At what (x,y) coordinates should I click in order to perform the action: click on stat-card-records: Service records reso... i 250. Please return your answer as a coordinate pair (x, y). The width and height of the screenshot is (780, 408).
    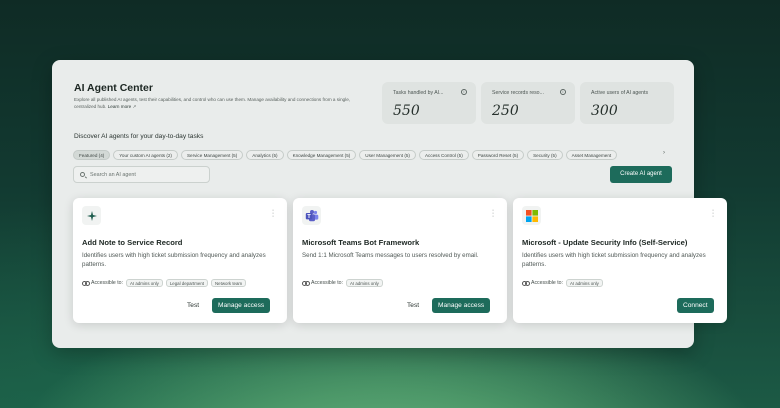
    Looking at the image, I should click on (528, 103).